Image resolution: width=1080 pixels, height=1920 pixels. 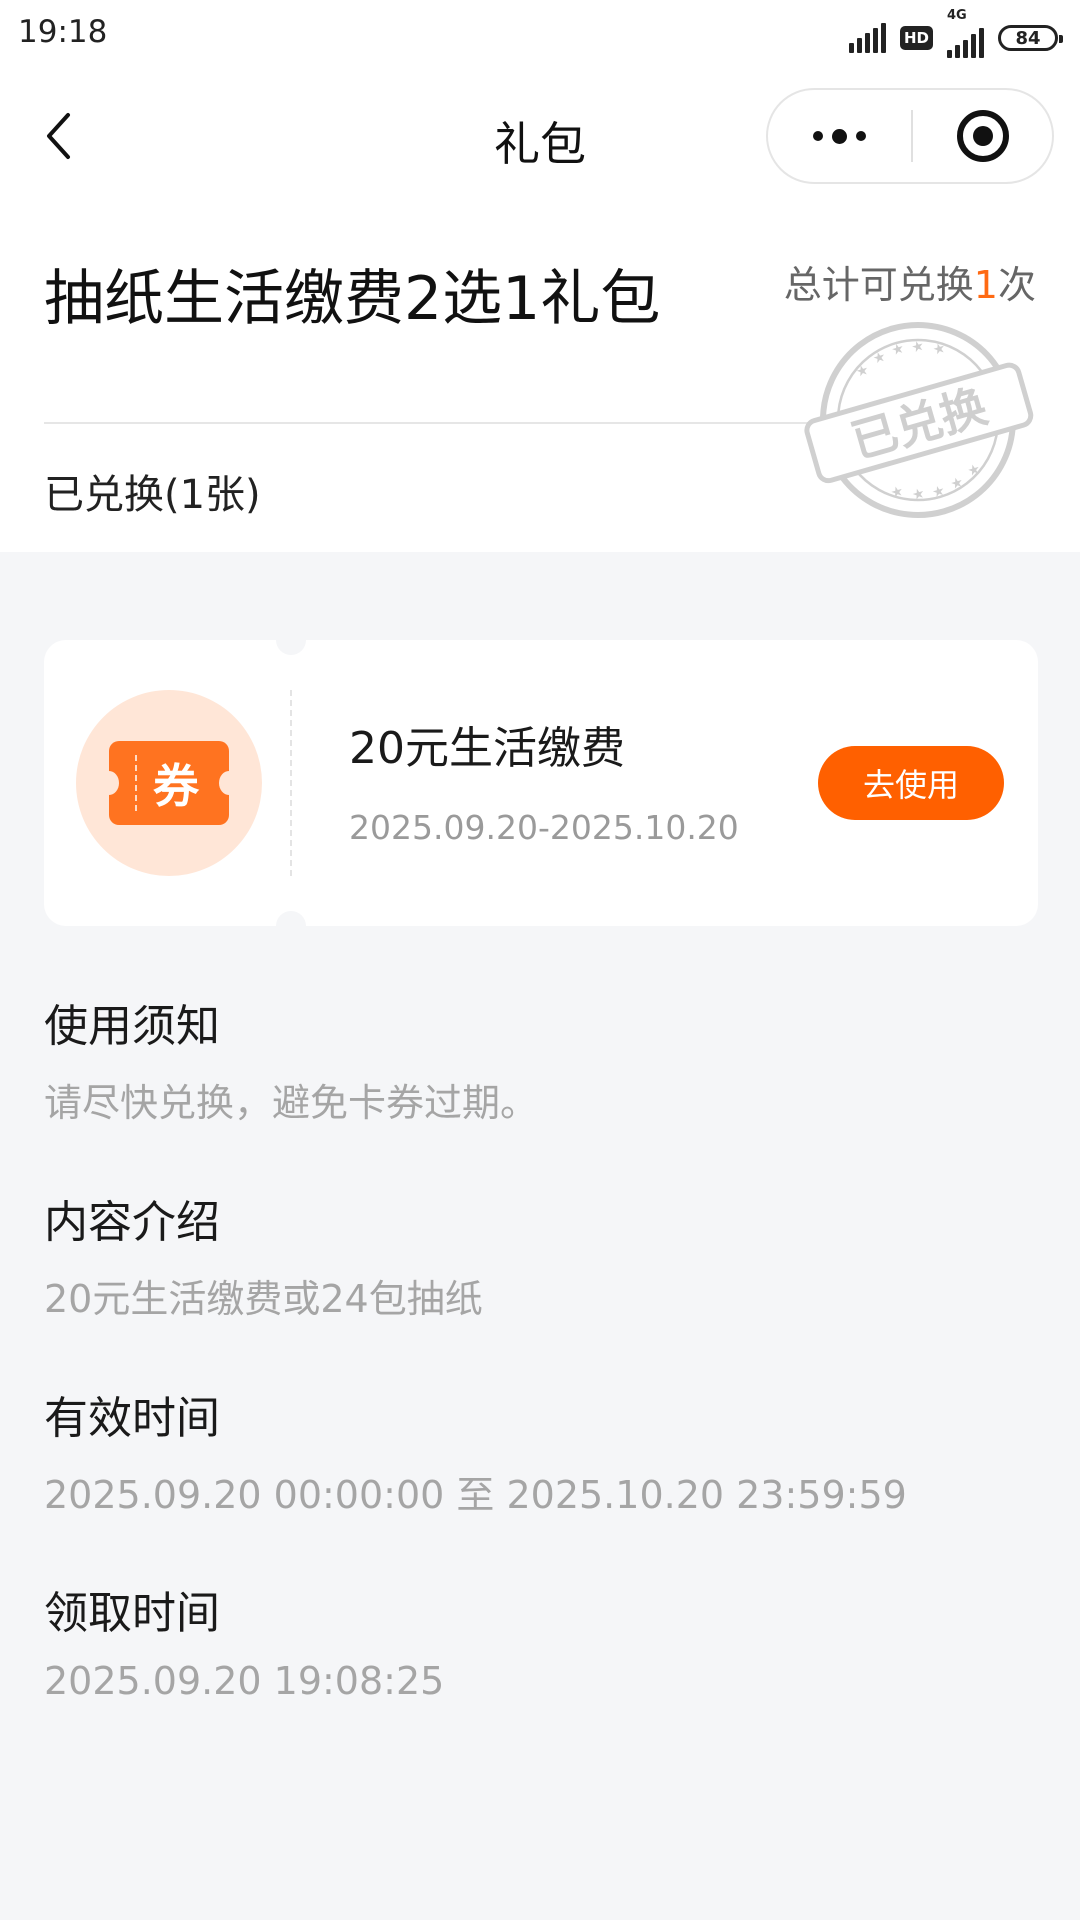 What do you see at coordinates (957, 15) in the screenshot?
I see `network-type: 4G` at bounding box center [957, 15].